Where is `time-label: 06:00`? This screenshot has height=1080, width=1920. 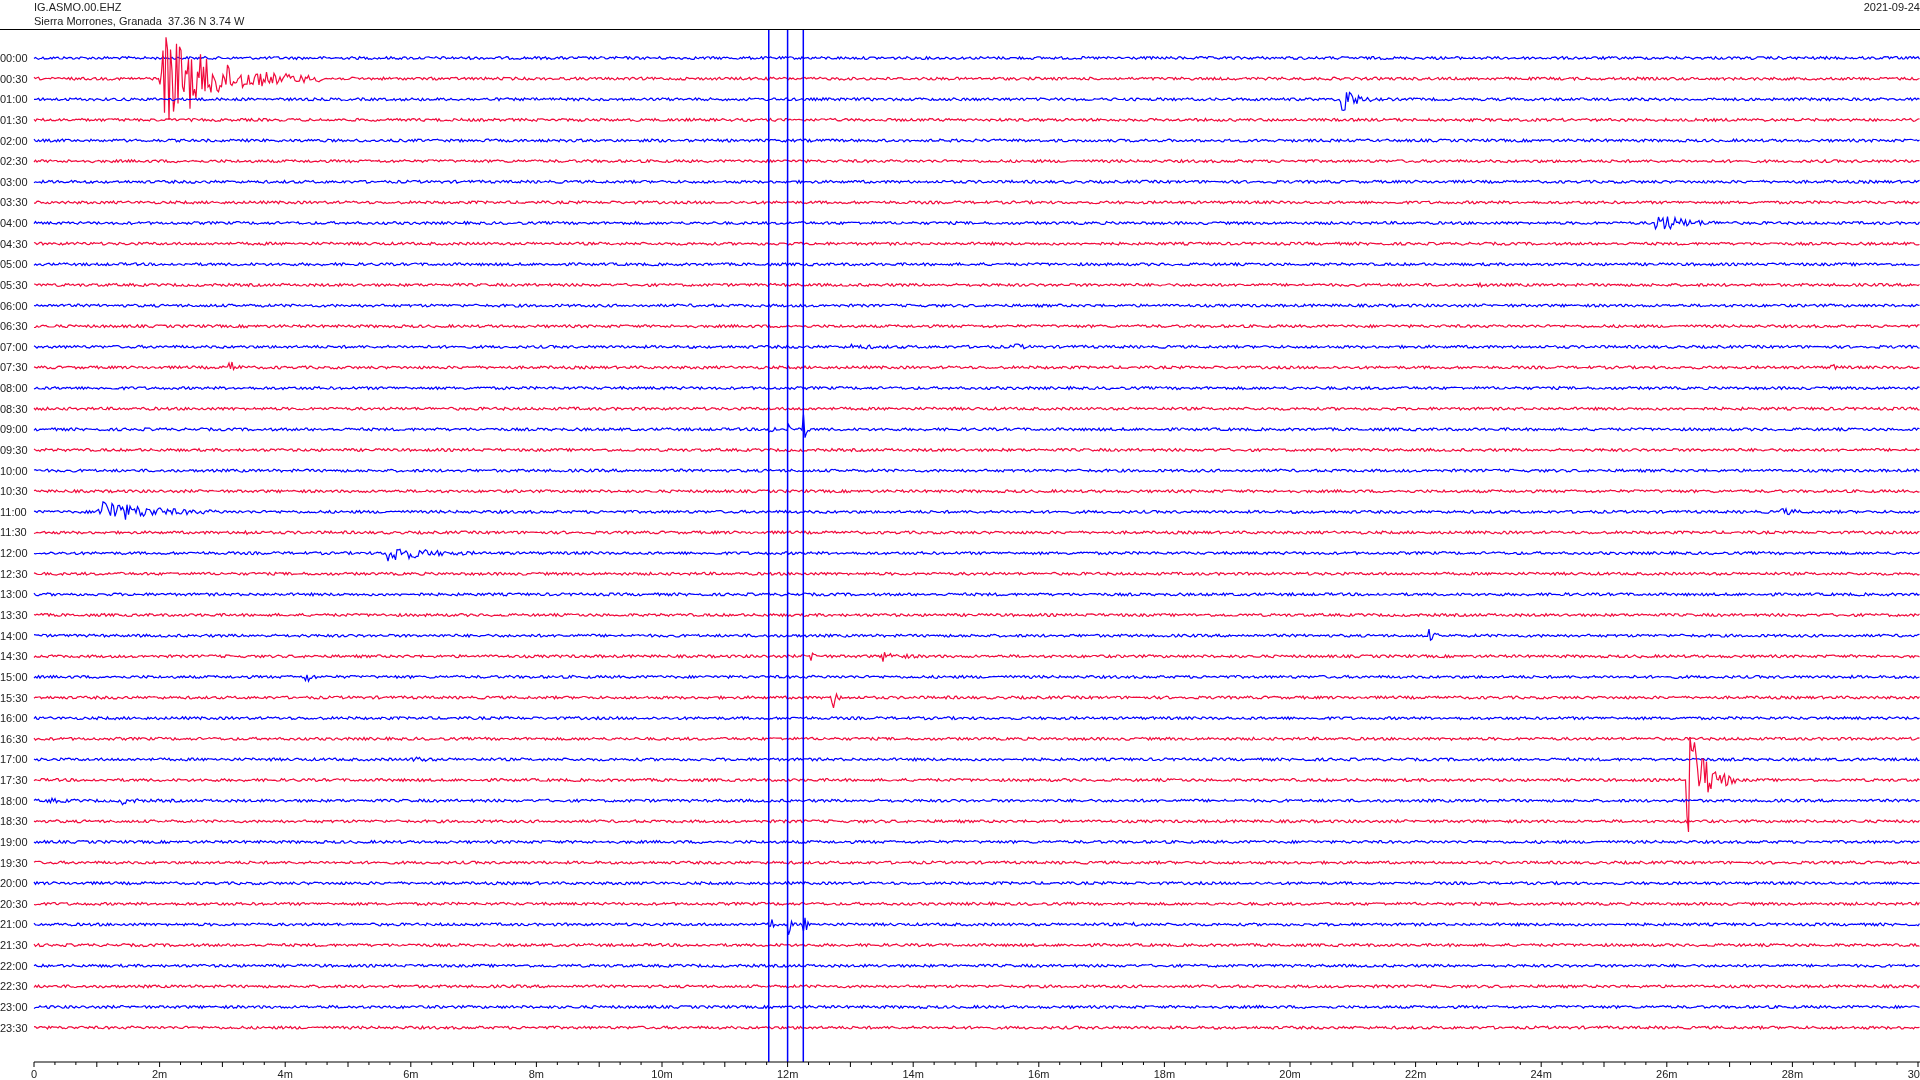 time-label: 06:00 is located at coordinates (14, 305).